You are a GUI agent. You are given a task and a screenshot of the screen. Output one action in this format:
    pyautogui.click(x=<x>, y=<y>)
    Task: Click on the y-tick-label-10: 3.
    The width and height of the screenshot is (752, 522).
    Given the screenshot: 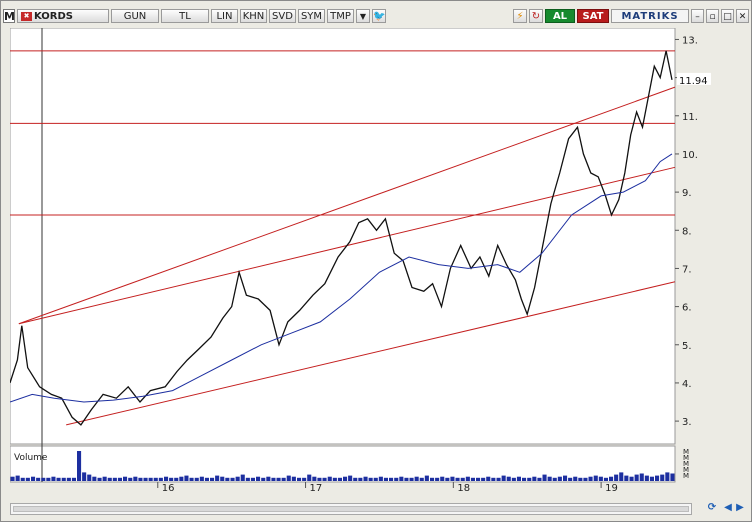 What is the action you would take?
    pyautogui.click(x=687, y=422)
    